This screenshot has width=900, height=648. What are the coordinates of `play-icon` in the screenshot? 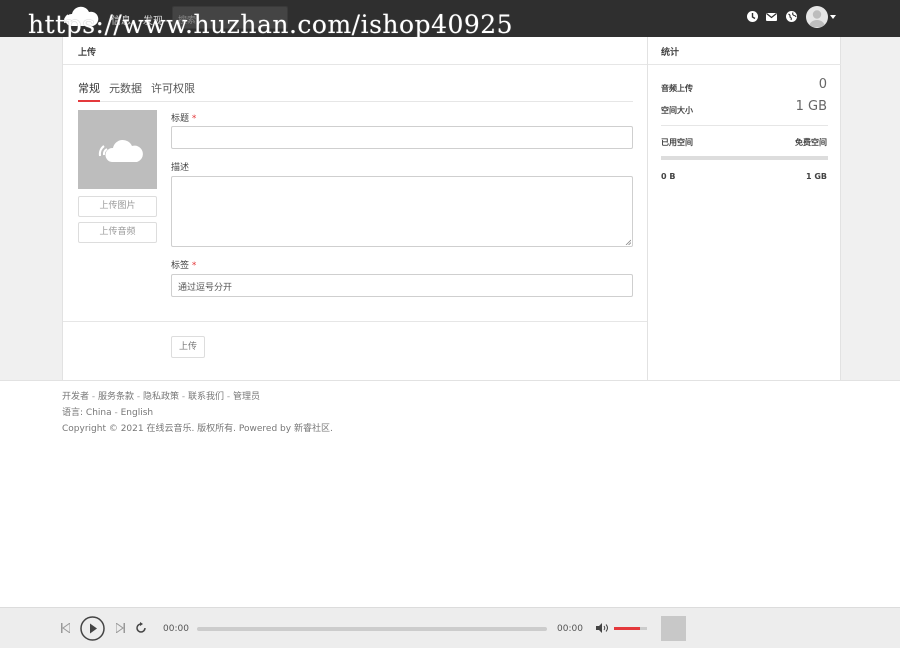 It's located at (92, 628).